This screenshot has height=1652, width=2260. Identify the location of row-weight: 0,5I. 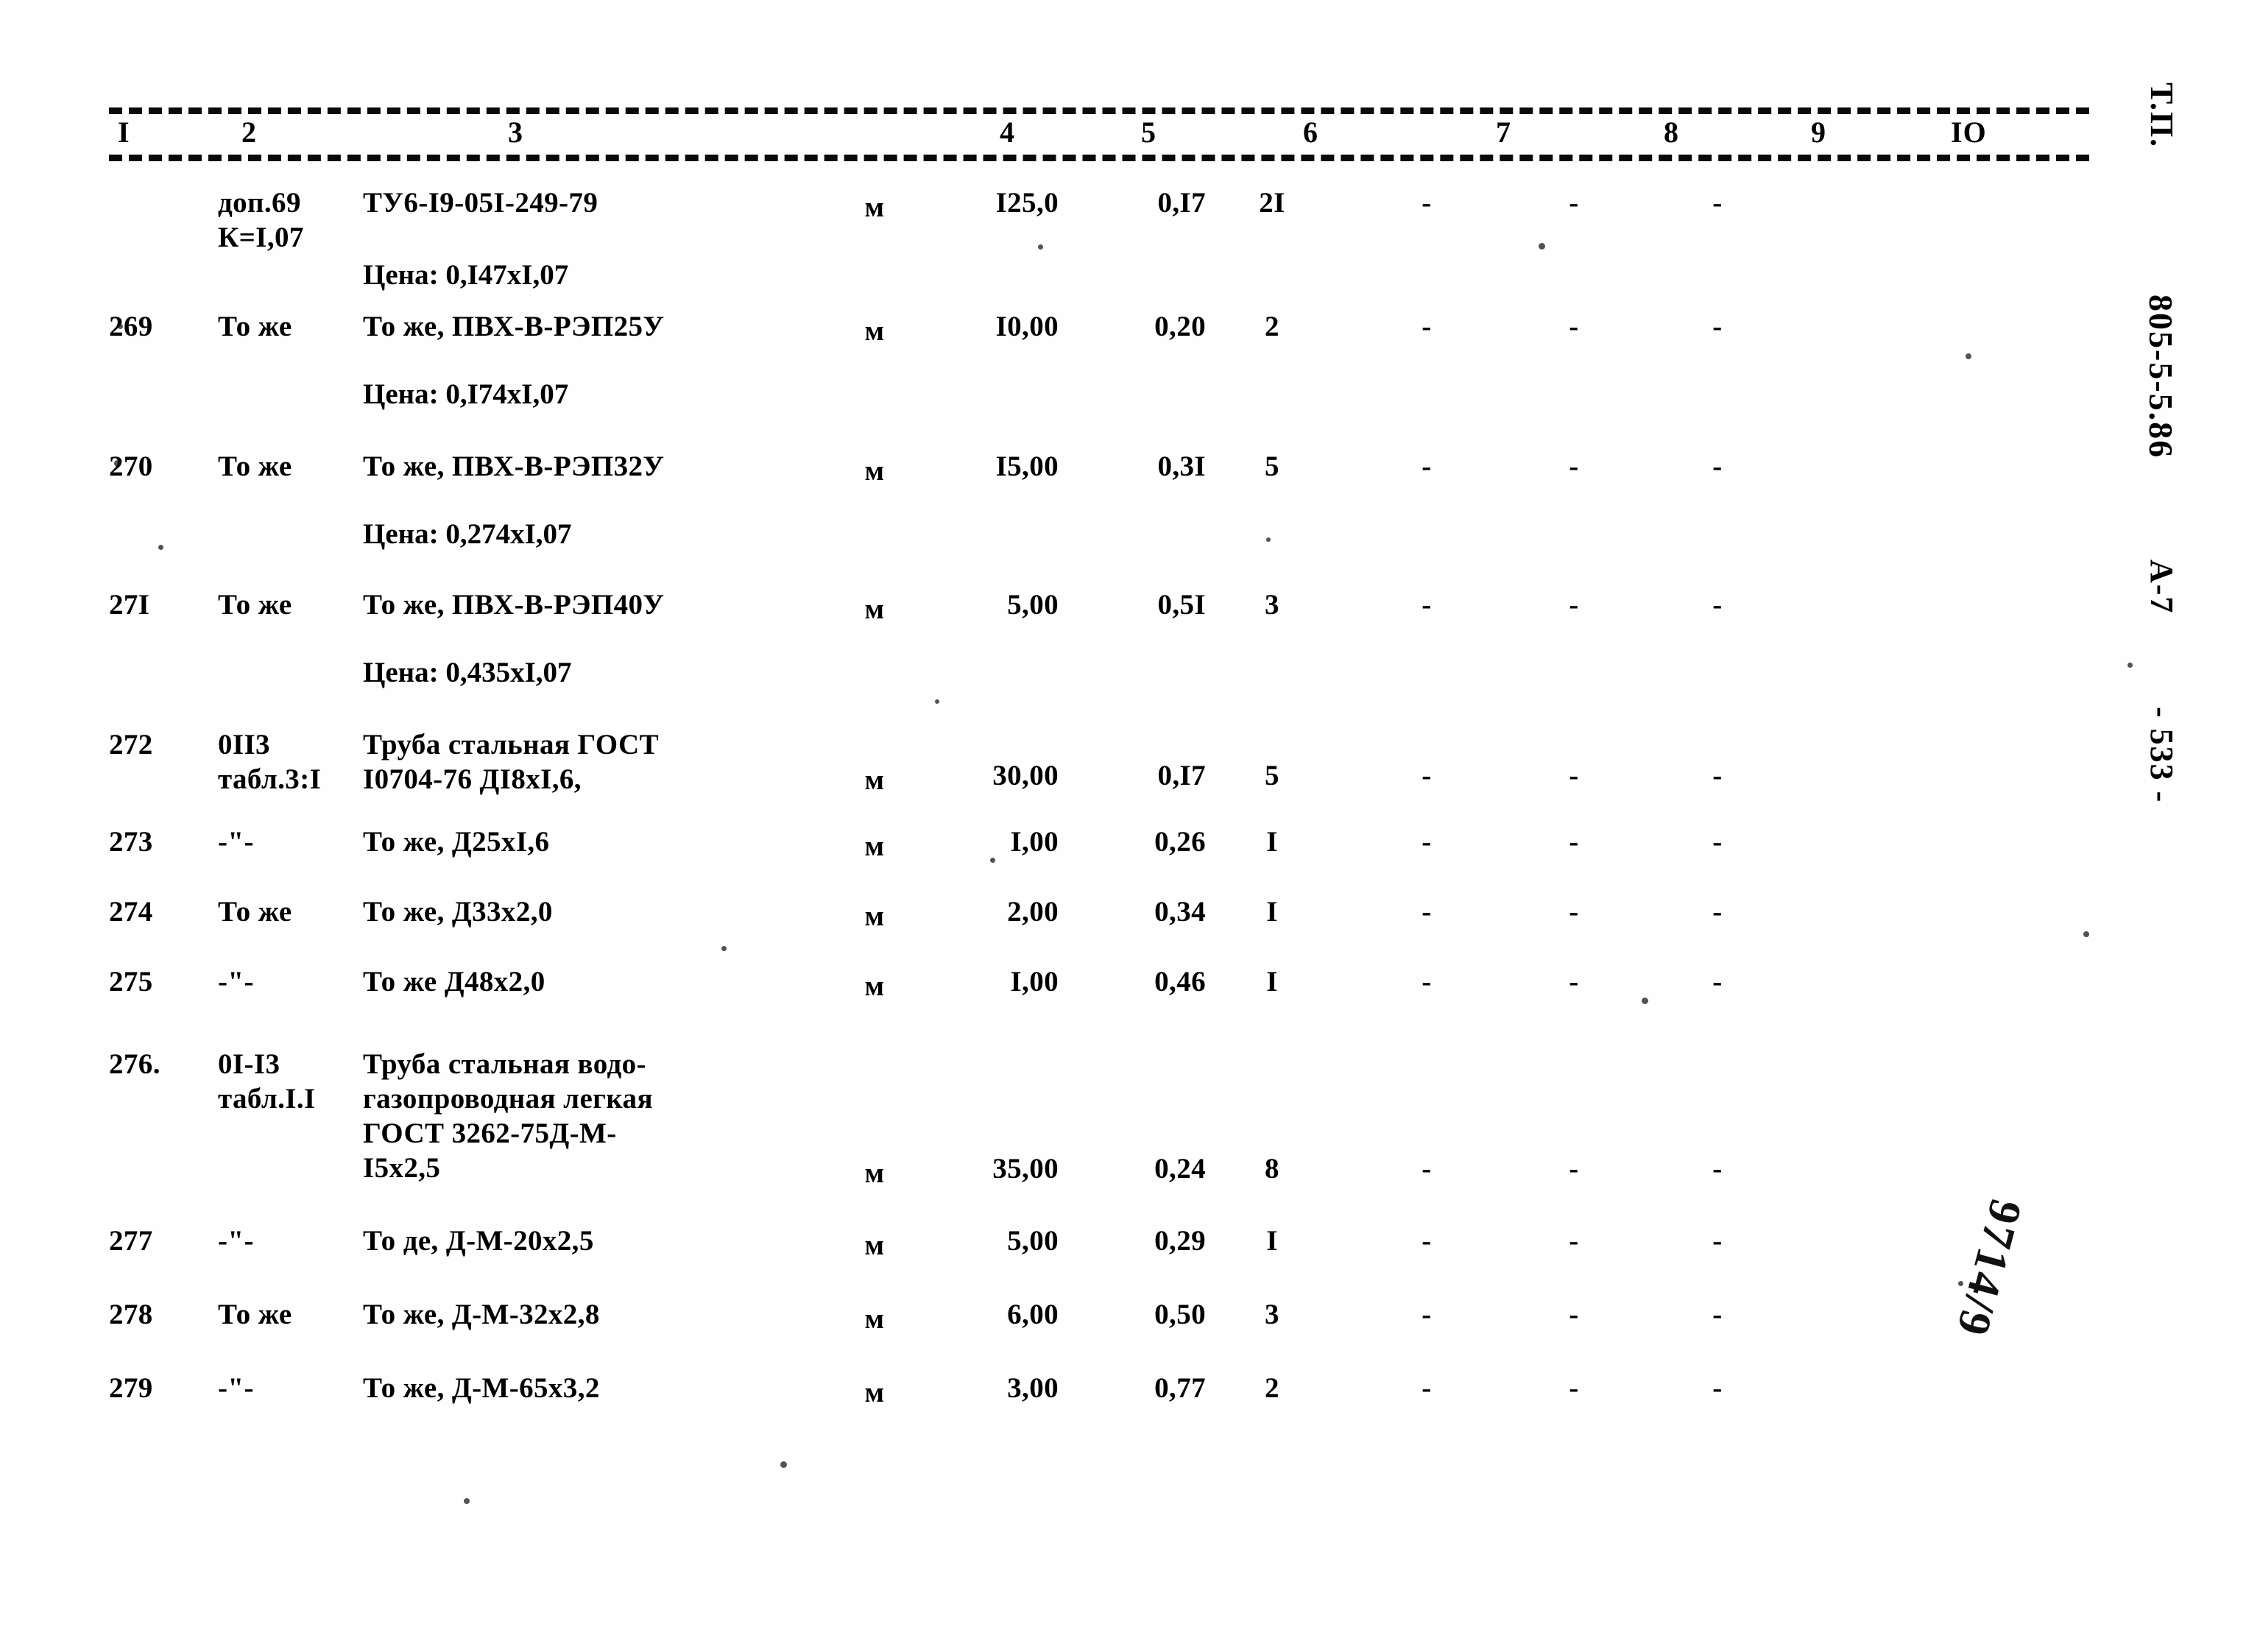
(1181, 605).